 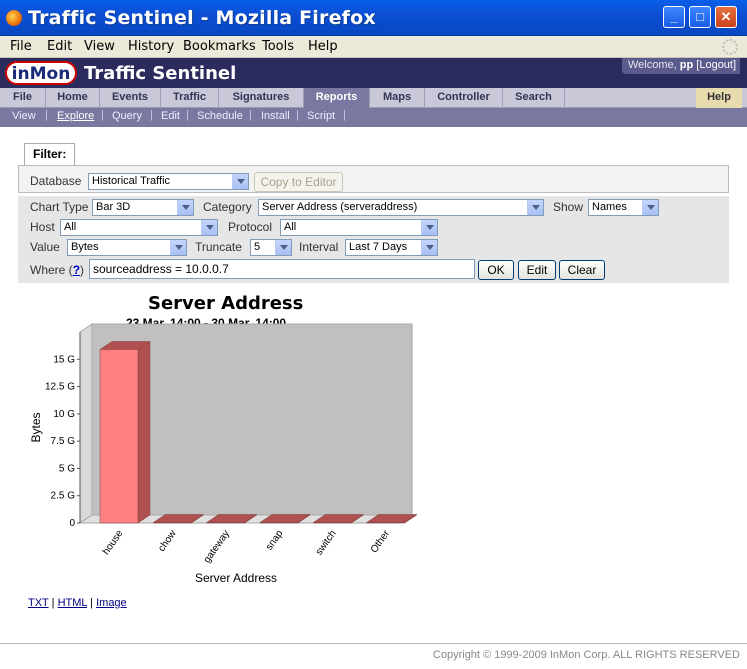 What do you see at coordinates (113, 542) in the screenshot?
I see `x-tick-label: house` at bounding box center [113, 542].